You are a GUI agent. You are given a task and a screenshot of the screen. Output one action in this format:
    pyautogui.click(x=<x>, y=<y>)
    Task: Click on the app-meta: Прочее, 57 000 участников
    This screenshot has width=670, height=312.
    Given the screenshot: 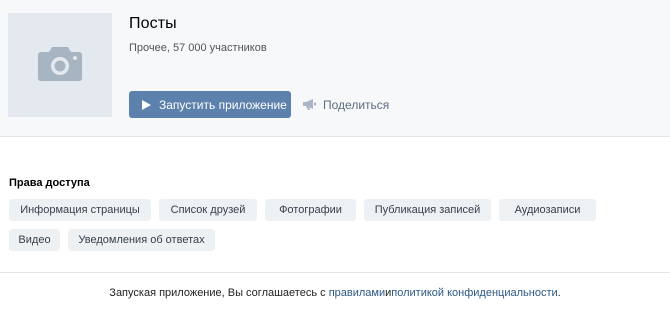 What is the action you would take?
    pyautogui.click(x=198, y=48)
    